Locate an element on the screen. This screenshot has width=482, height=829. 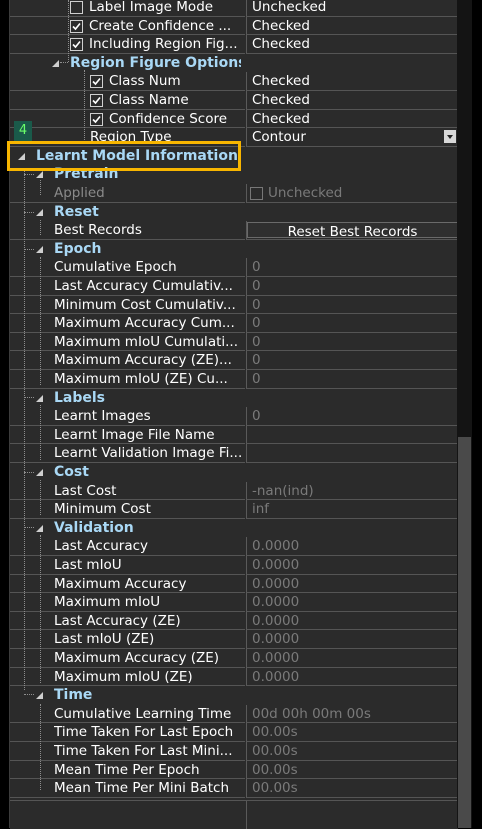
value-cell: 00d 00h 00m 00s is located at coordinates (352, 714).